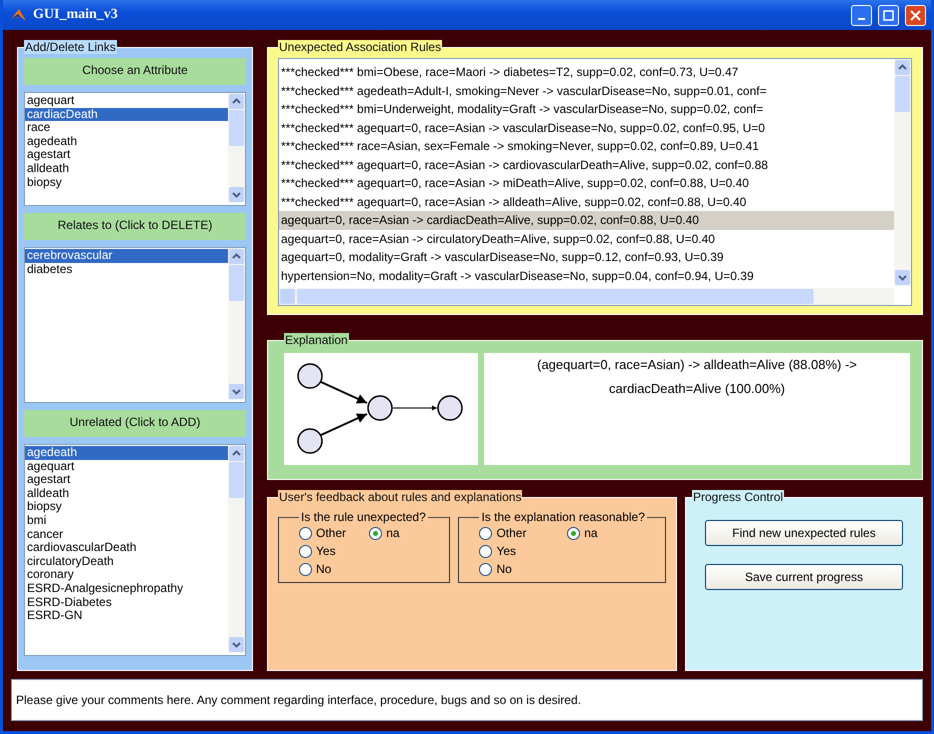  What do you see at coordinates (135, 423) in the screenshot?
I see `list-header: Unrelated (Click to ADD)` at bounding box center [135, 423].